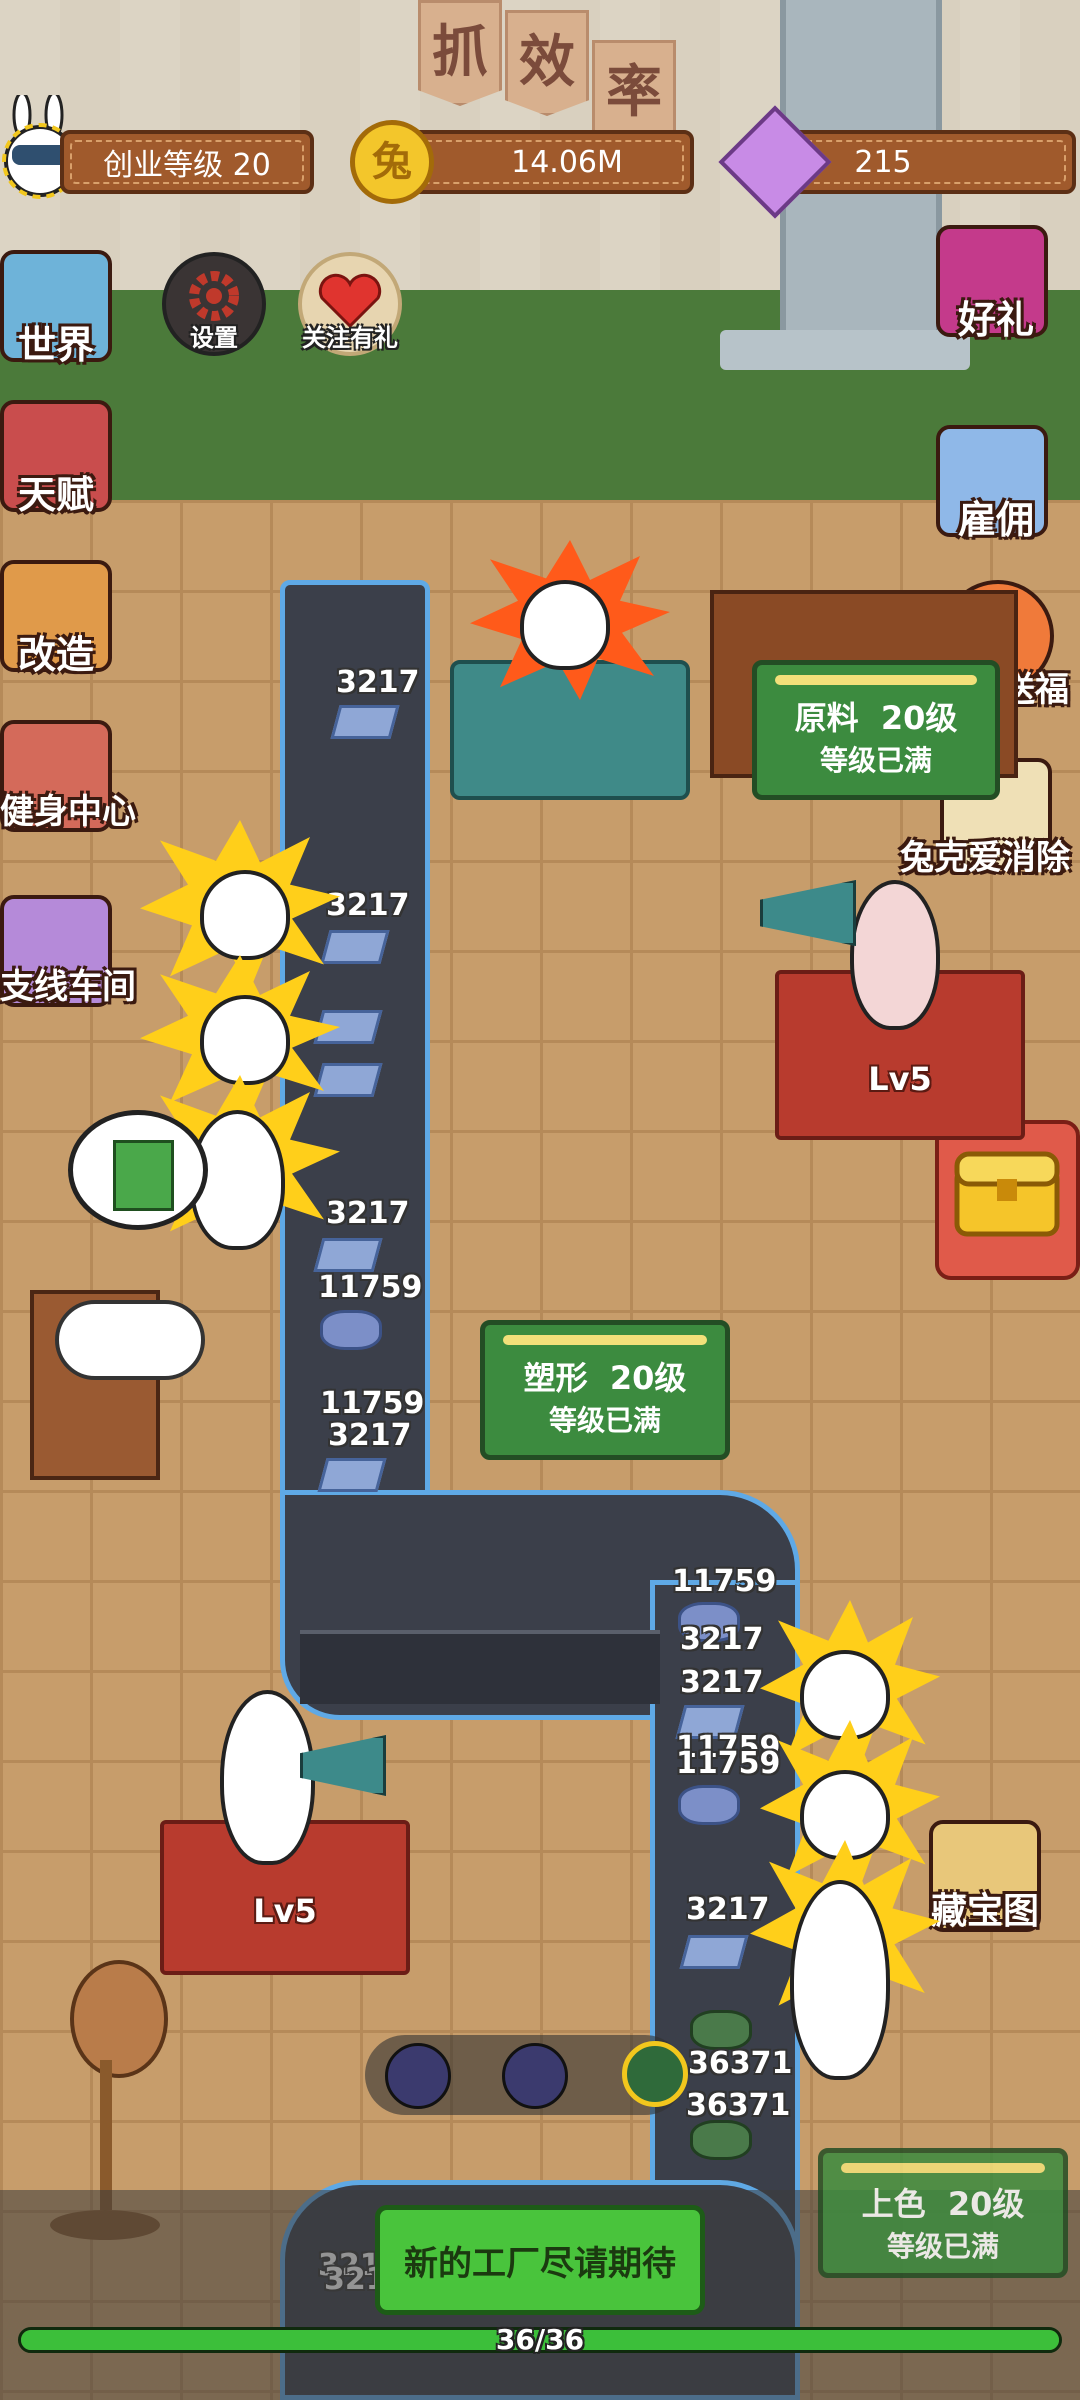 The width and height of the screenshot is (1080, 2400). Describe the element at coordinates (985, 858) in the screenshot. I see `menu-label: 兔克爱消除` at that location.